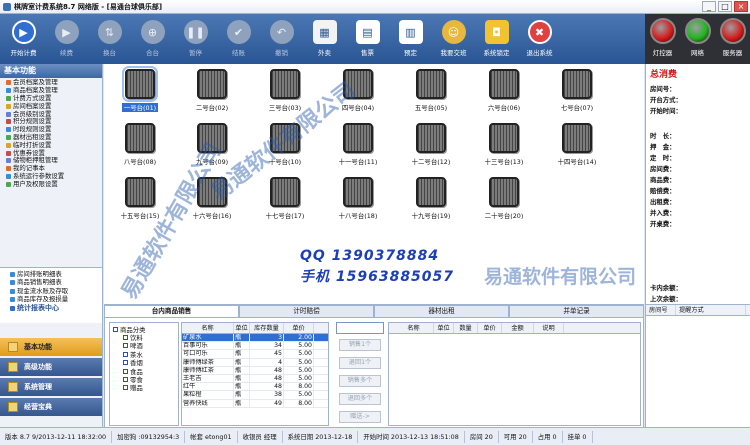 This screenshot has width=750, height=445. What do you see at coordinates (212, 91) in the screenshot?
I see `billiard-table-2: 二号台(02)` at bounding box center [212, 91].